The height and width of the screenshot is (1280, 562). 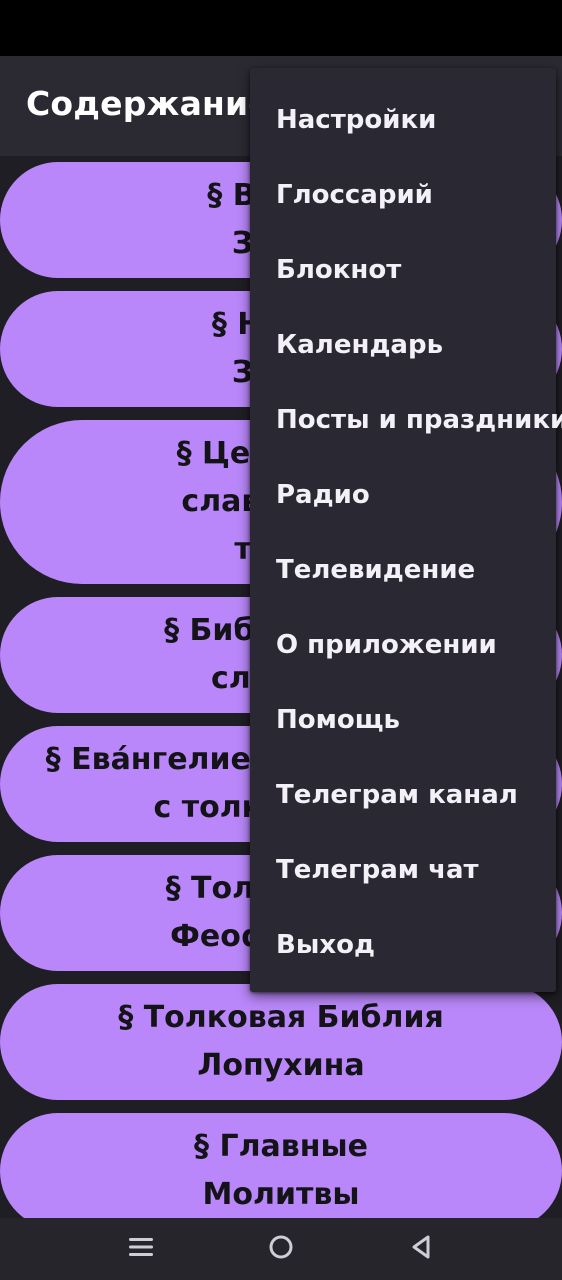 What do you see at coordinates (403, 944) in the screenshot?
I see `menu-item-exit: Выход` at bounding box center [403, 944].